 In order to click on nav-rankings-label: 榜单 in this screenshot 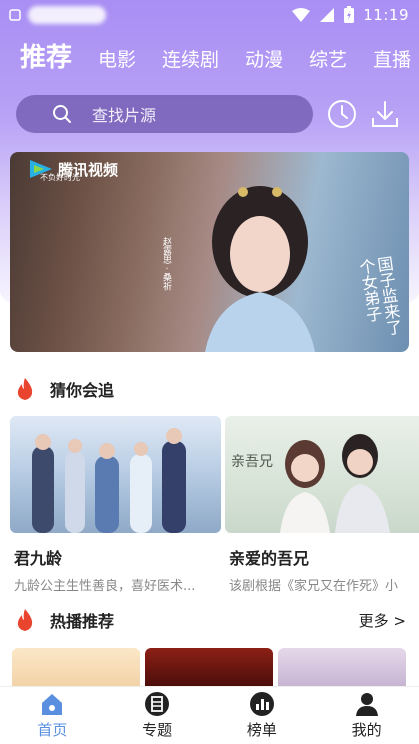, I will do `click(261, 730)`.